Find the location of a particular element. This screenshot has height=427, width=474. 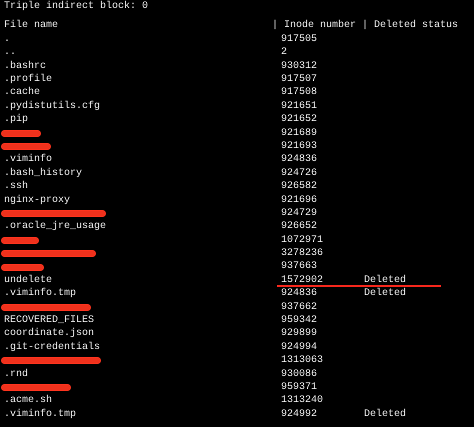

file-name: .pip is located at coordinates (16, 120).